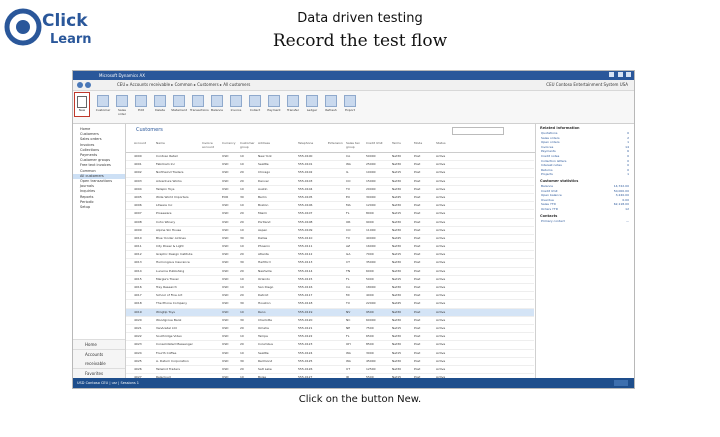 The image size is (720, 437). Describe the element at coordinates (217, 106) in the screenshot. I see `ribbon-button-balance: Balance` at that location.